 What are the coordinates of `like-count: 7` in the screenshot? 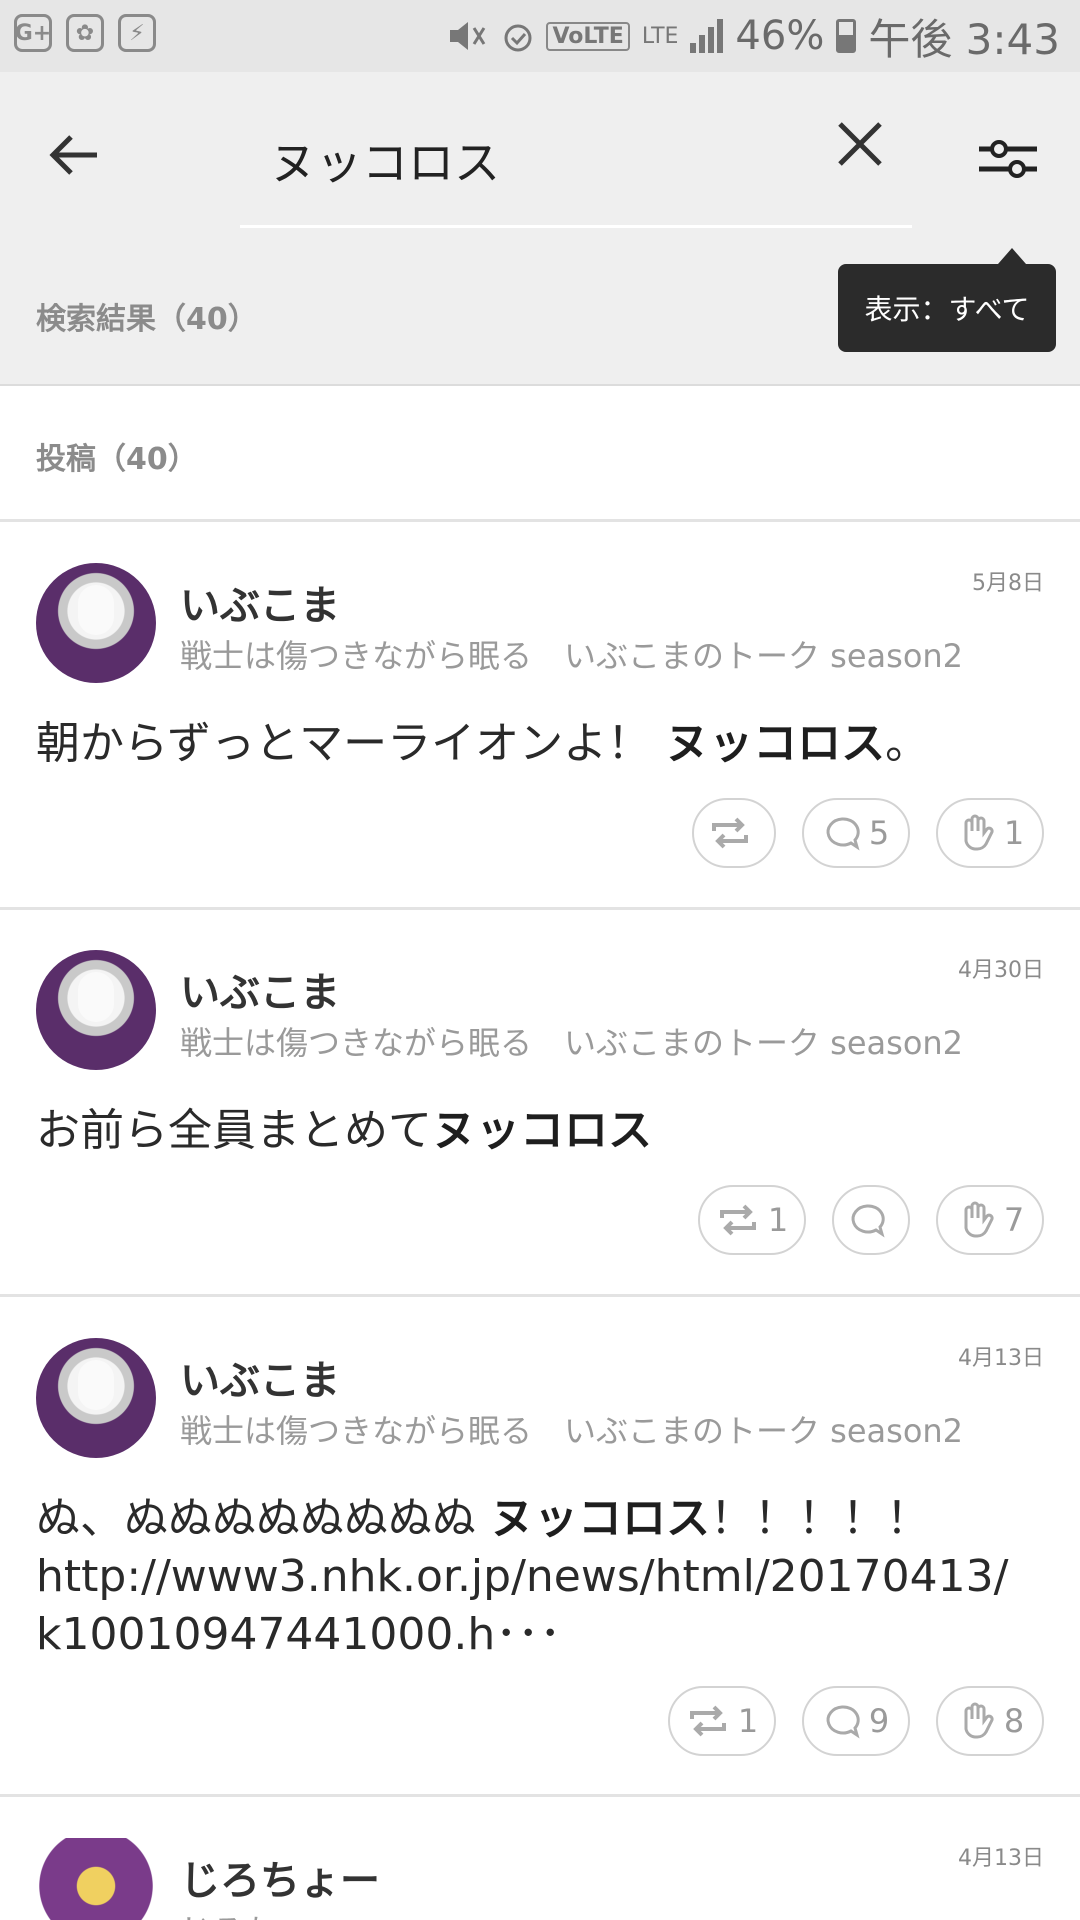 It's located at (1014, 1220).